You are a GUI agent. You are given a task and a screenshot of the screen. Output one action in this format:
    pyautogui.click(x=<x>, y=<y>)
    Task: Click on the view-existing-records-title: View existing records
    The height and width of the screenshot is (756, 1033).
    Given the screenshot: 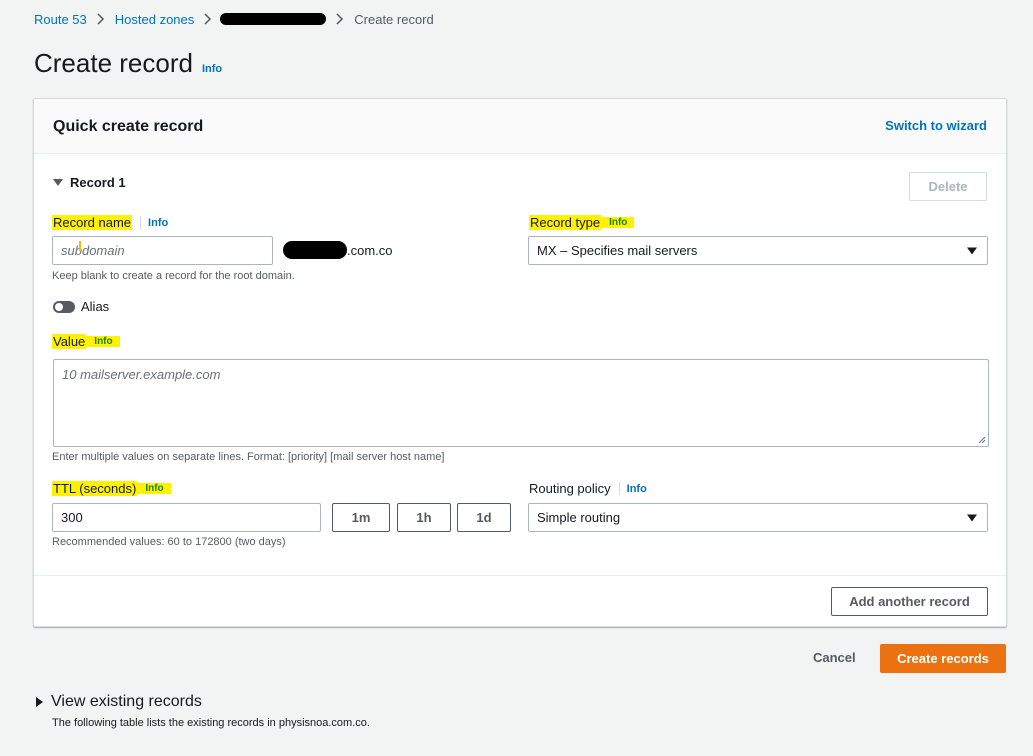 What is the action you would take?
    pyautogui.click(x=126, y=701)
    